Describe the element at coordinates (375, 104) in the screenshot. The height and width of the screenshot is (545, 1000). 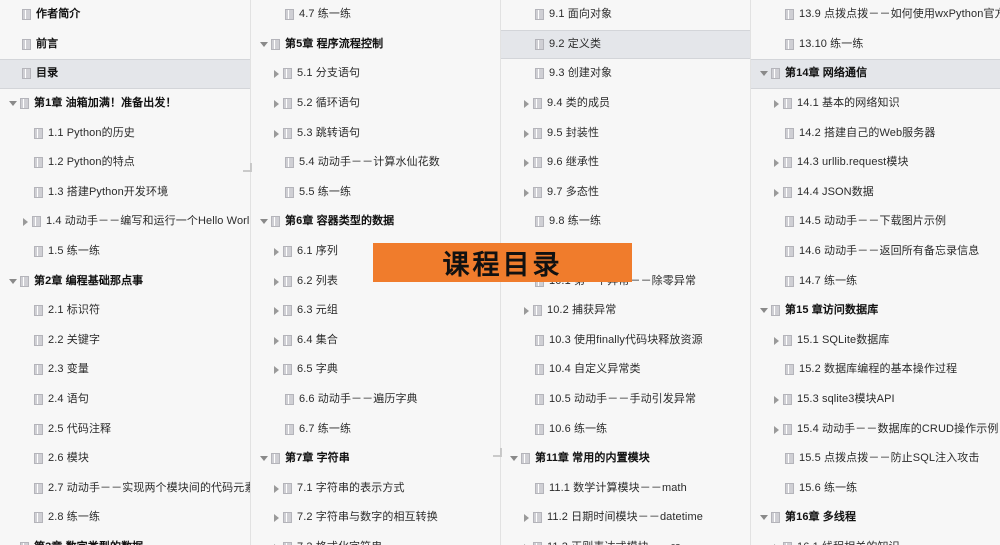
I see `toc-section-row: 5.2 循环语句` at that location.